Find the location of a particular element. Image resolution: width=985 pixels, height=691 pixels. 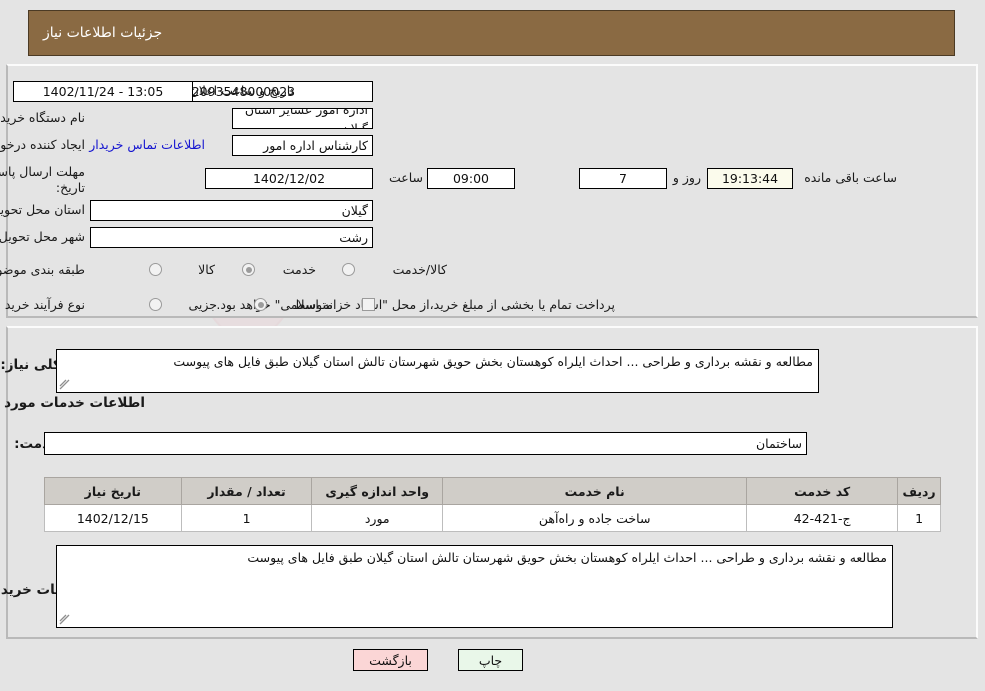

cell-row-number: 1 is located at coordinates (919, 518).